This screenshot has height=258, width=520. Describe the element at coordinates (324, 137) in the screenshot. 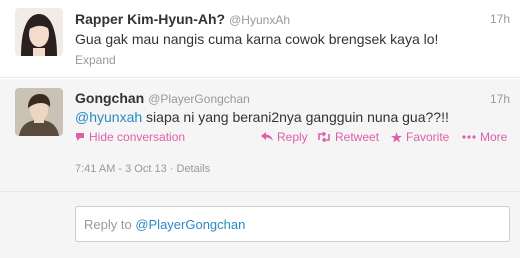

I see `retweet-icon` at that location.